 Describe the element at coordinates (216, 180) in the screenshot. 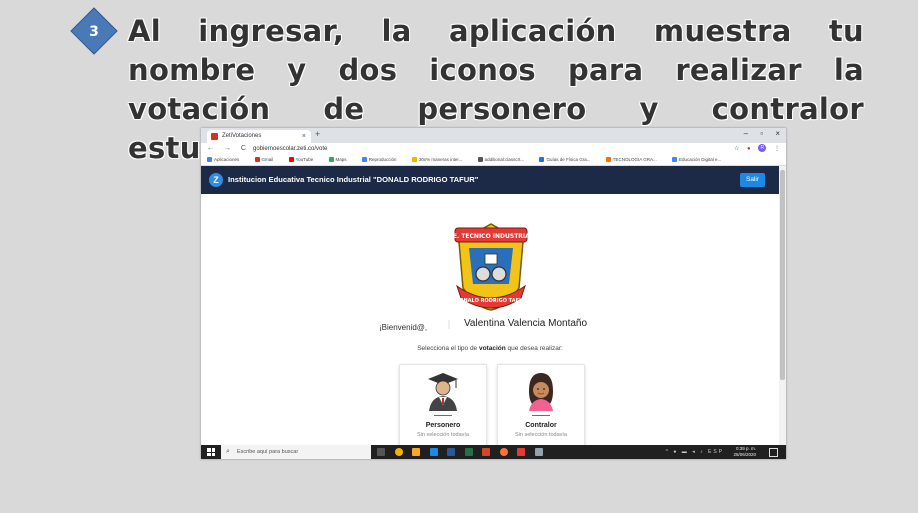

I see `zeti-logo-icon: Z` at that location.